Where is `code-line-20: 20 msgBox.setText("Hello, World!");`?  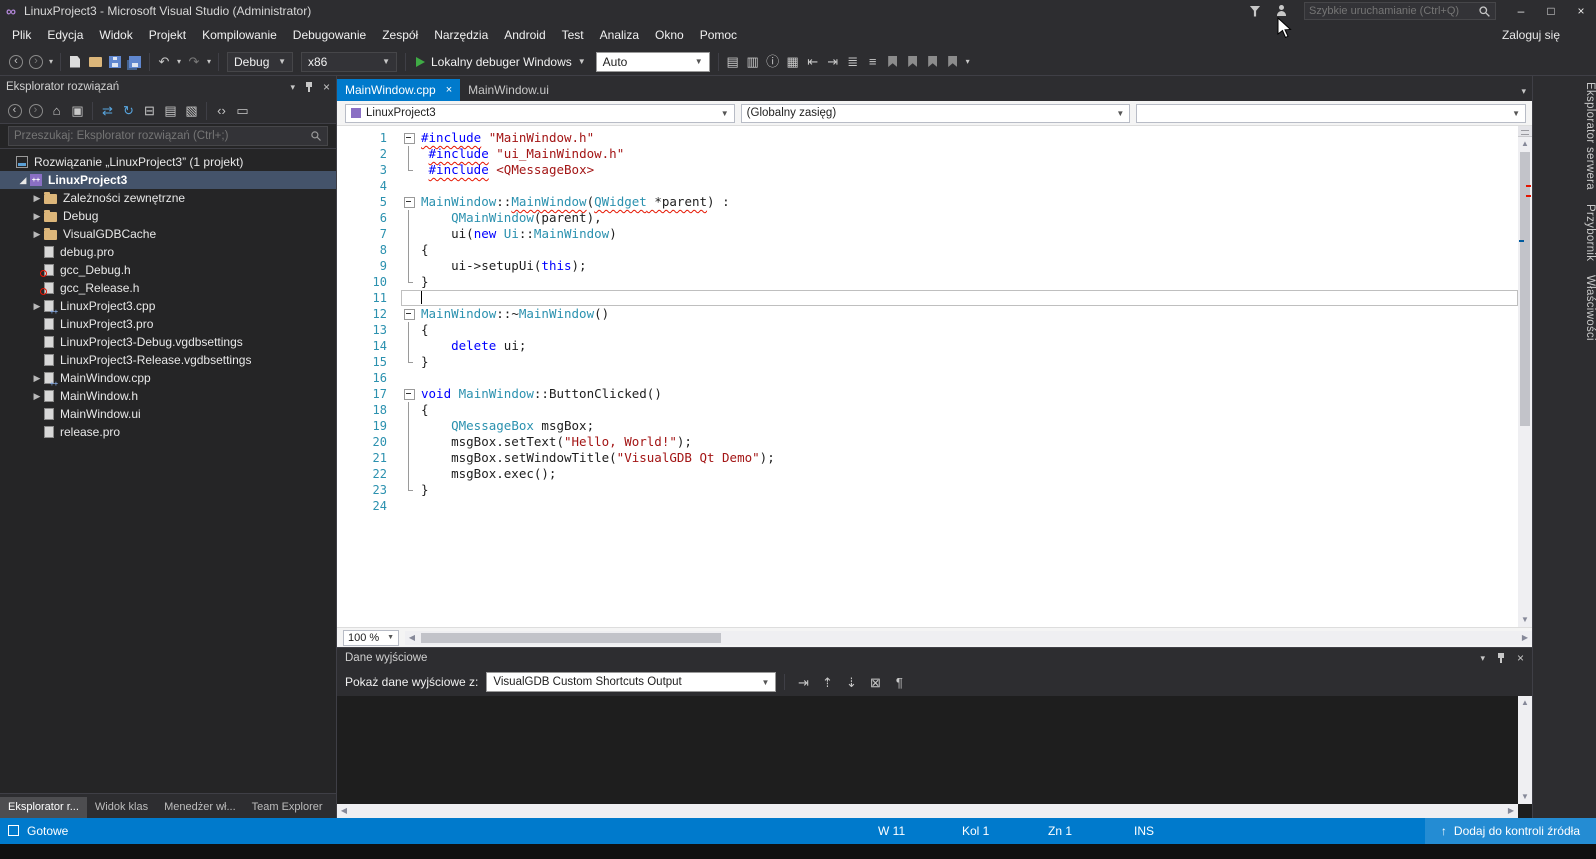 code-line-20: 20 msgBox.setText("Hello, World!"); is located at coordinates (927, 442).